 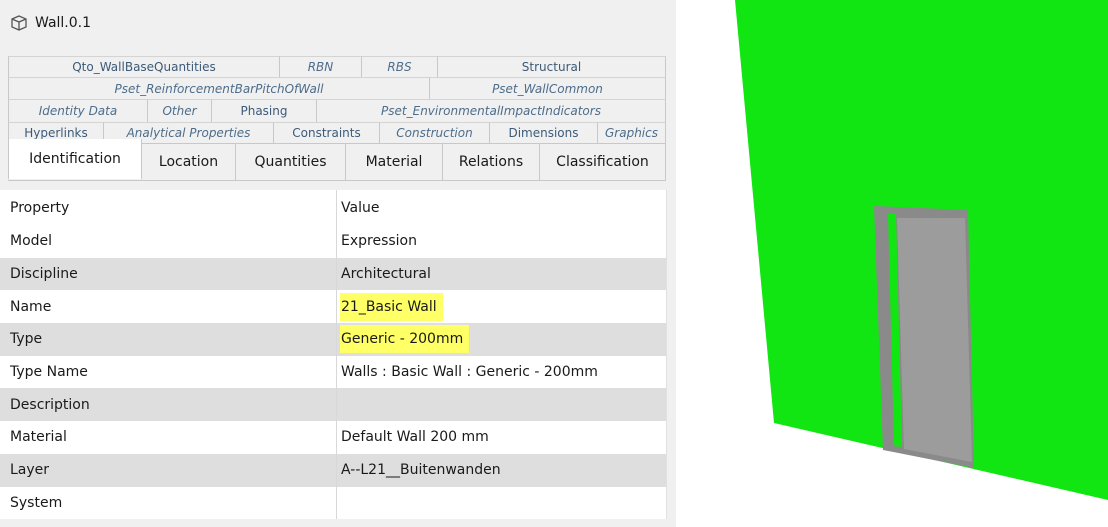 I want to click on property-value: A--L21__Buitenwanden, so click(x=421, y=470).